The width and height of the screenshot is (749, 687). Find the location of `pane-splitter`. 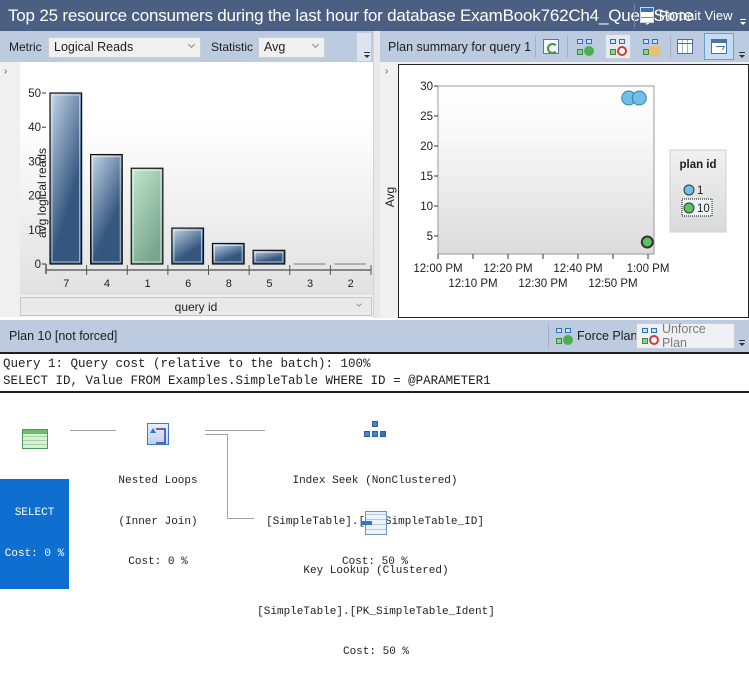

pane-splitter is located at coordinates (376, 174).